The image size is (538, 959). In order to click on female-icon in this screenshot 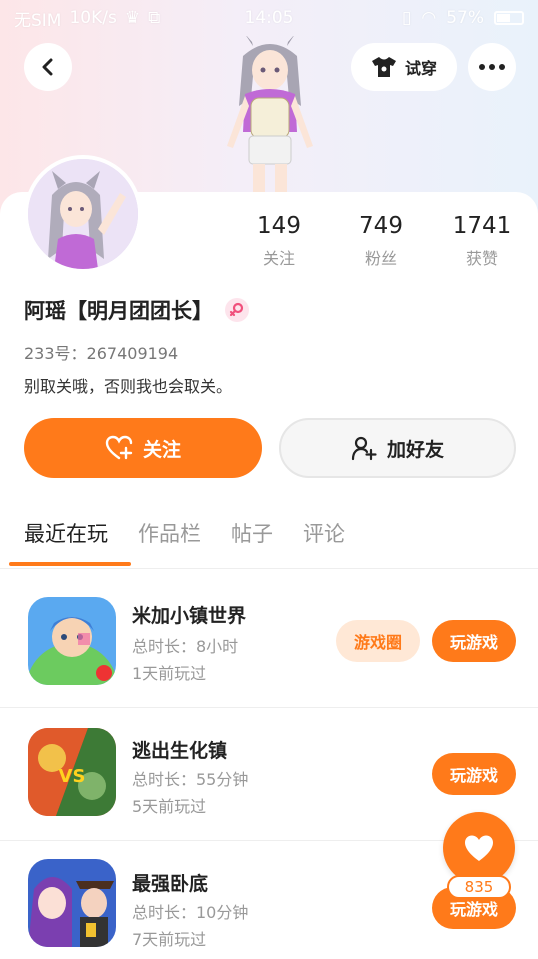, I will do `click(237, 310)`.